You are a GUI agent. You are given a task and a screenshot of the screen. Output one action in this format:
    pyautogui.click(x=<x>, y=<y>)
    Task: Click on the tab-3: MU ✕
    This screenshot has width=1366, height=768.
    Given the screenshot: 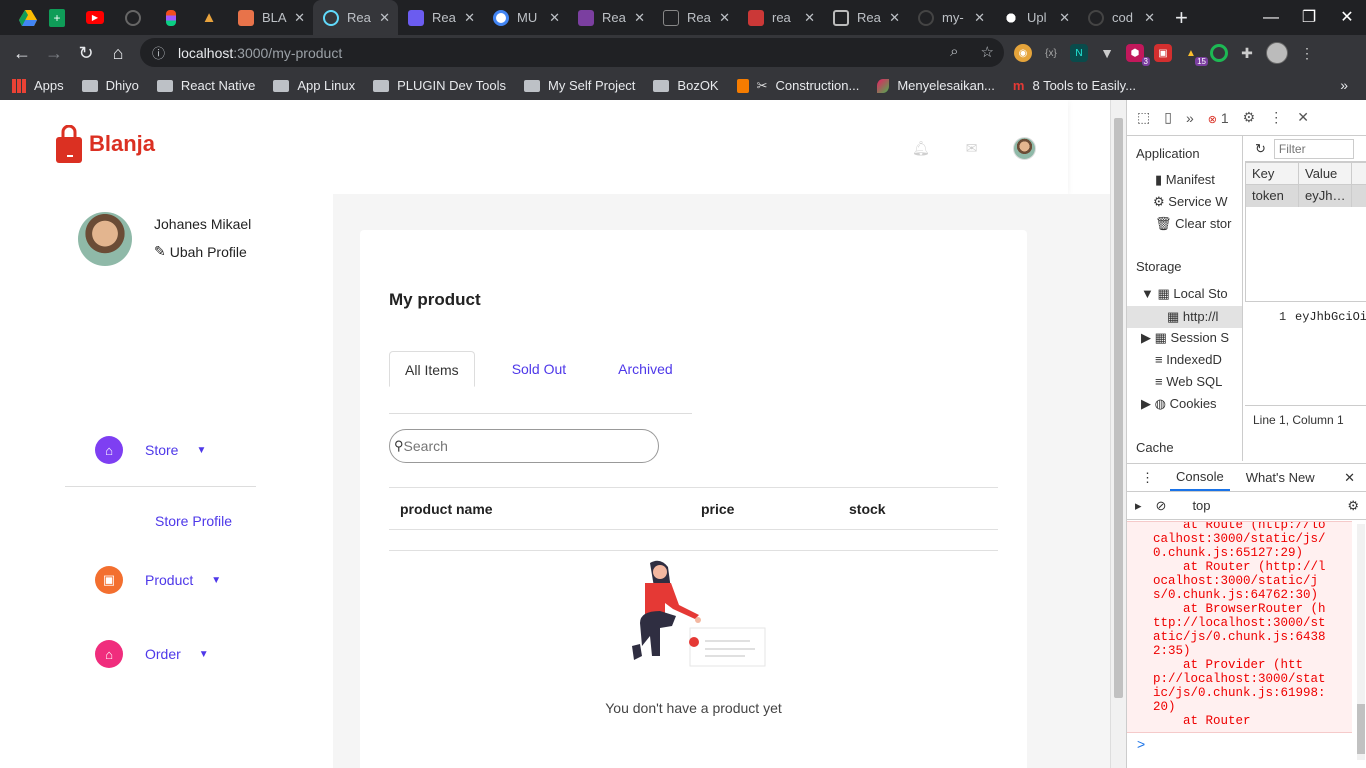 What is the action you would take?
    pyautogui.click(x=525, y=17)
    